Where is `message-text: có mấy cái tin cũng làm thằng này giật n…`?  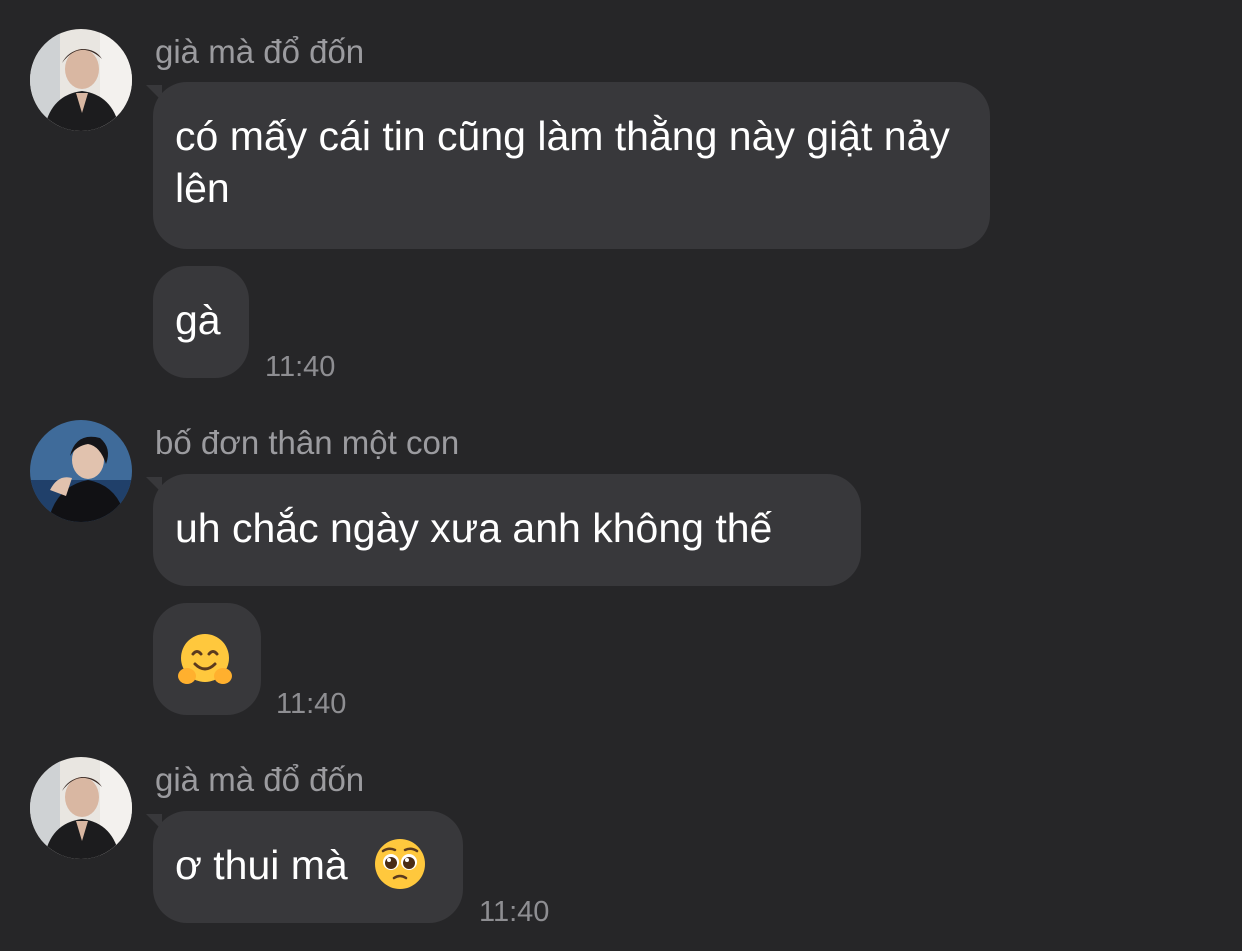 message-text: có mấy cái tin cũng làm thằng này giật n… is located at coordinates (562, 162).